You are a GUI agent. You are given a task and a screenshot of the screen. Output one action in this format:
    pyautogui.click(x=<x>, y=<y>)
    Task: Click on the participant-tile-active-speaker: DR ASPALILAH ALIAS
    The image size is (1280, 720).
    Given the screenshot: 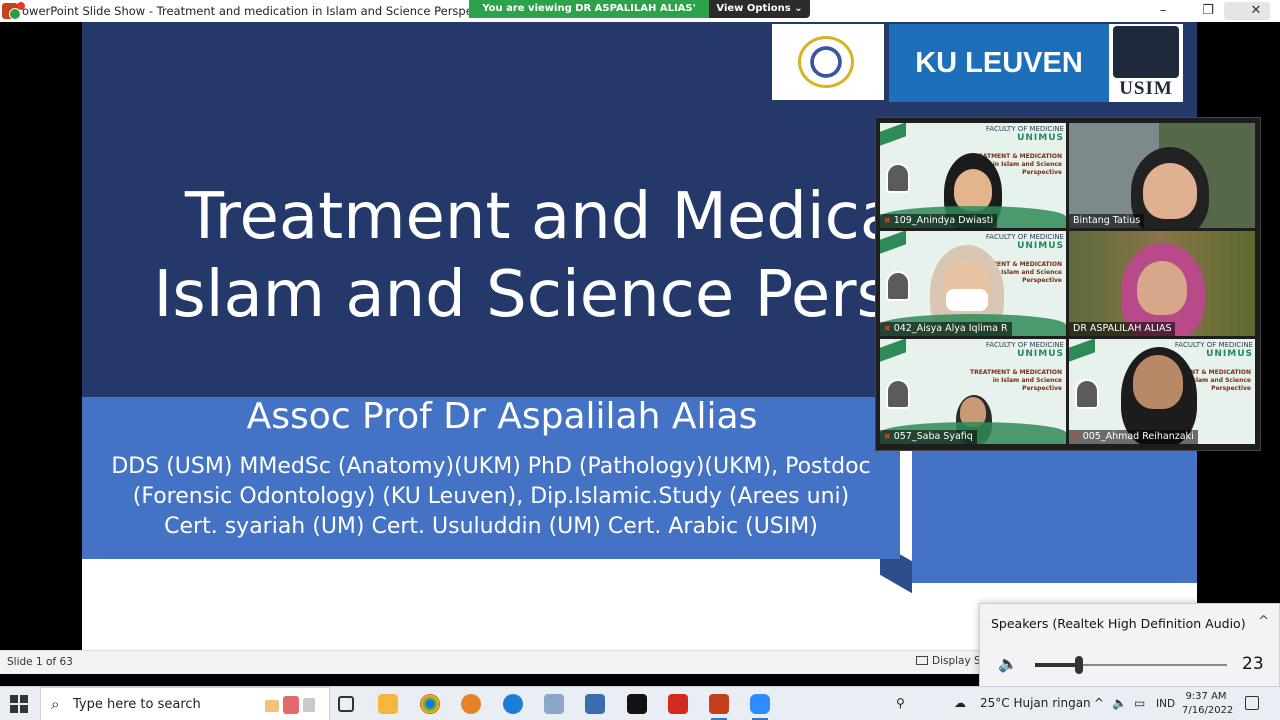 What is the action you would take?
    pyautogui.click(x=1162, y=283)
    